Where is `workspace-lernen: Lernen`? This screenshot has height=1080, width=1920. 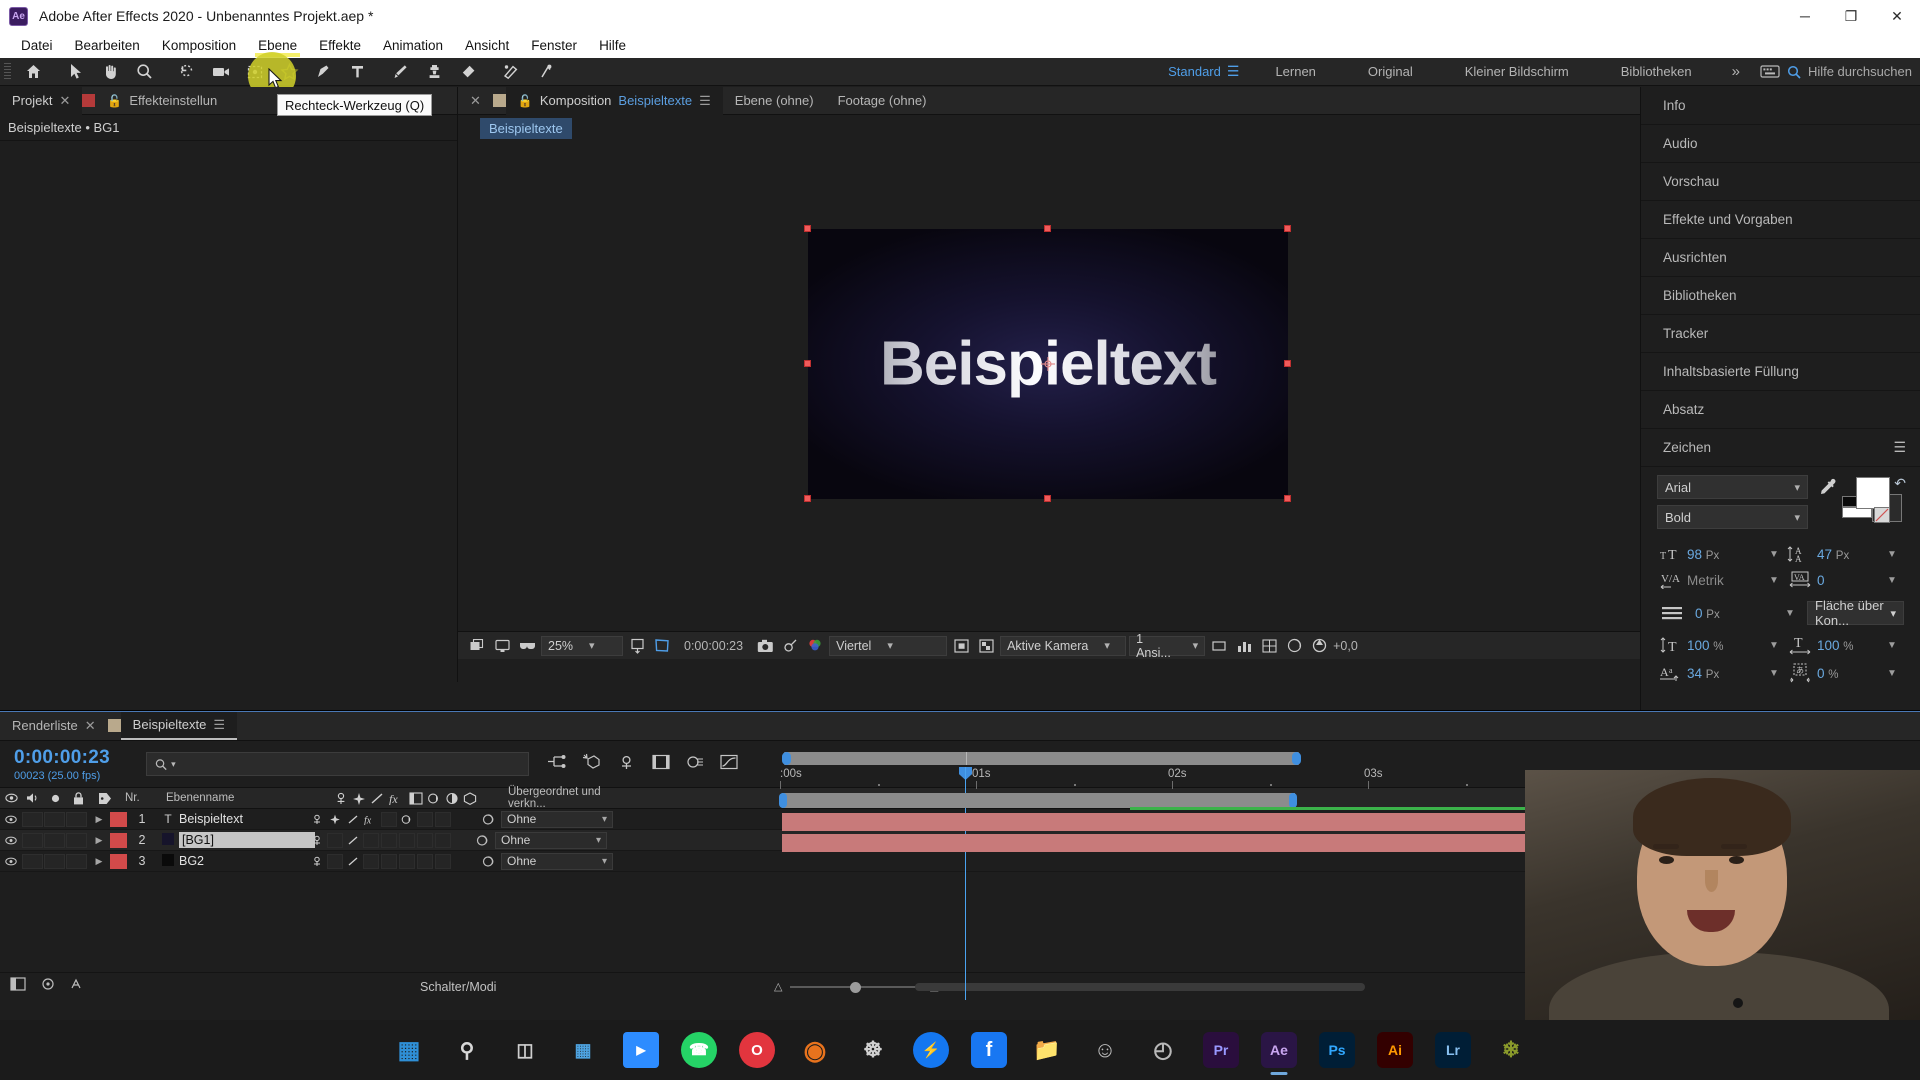
workspace-lernen: Lernen is located at coordinates (1295, 71).